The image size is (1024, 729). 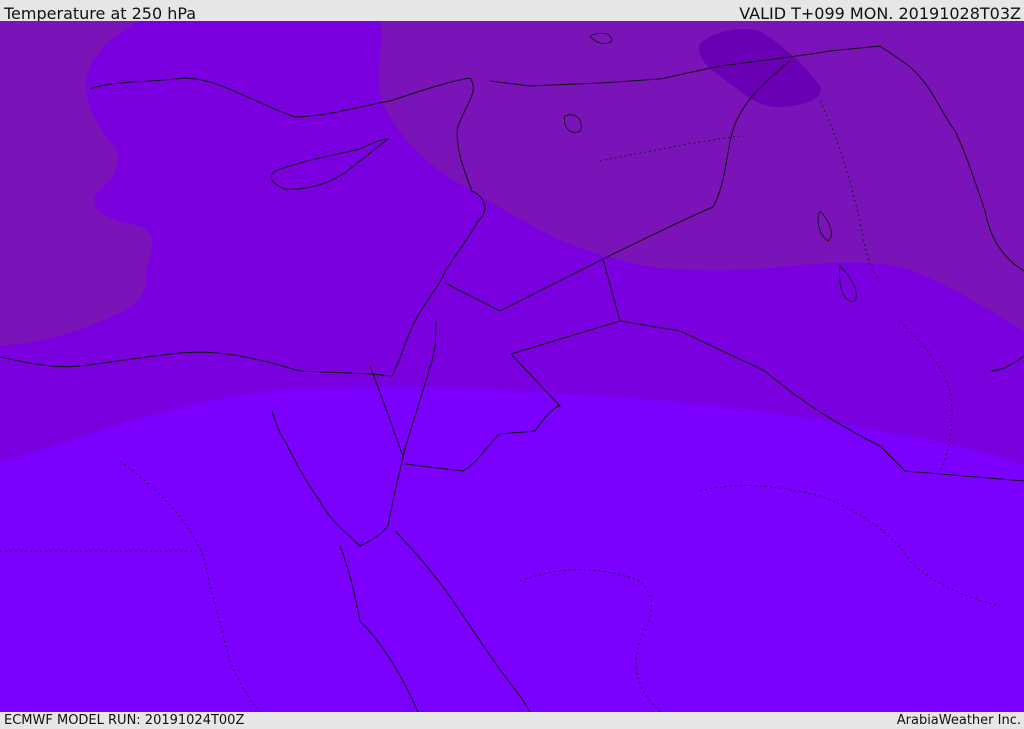 I want to click on credit: ArabiaWeather Inc., so click(x=958, y=720).